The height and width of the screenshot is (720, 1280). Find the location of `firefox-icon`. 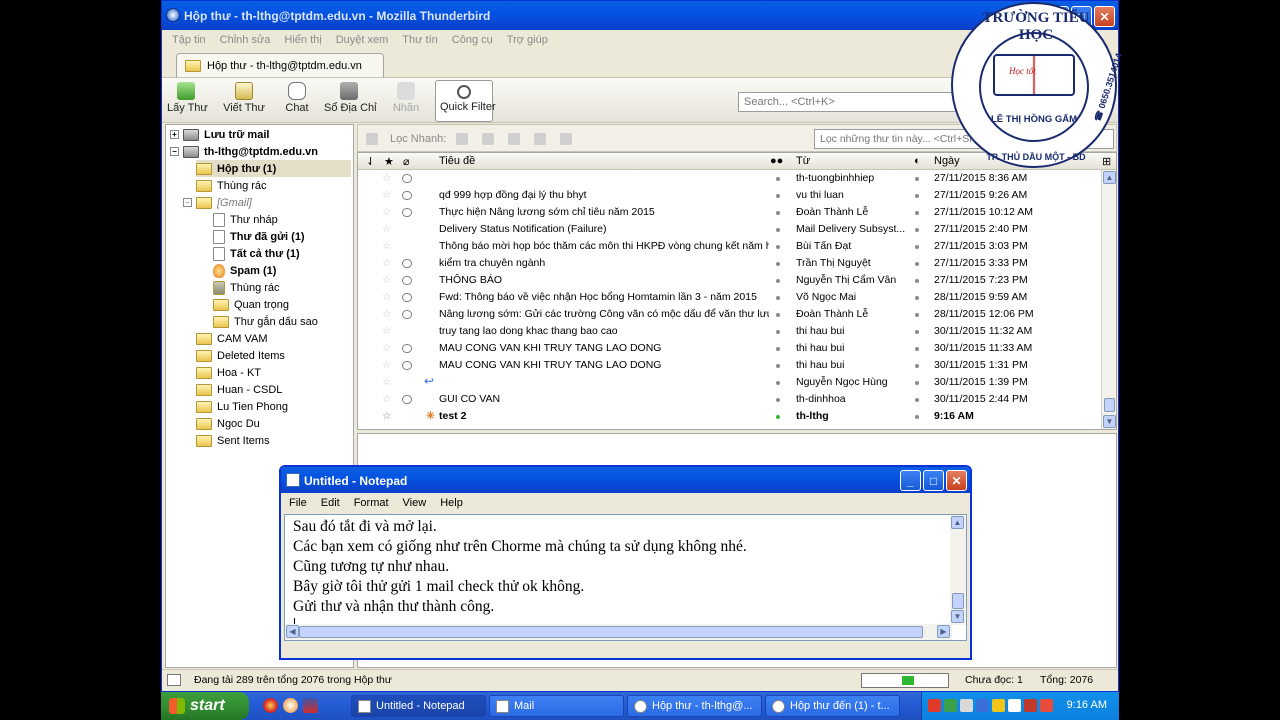

firefox-icon is located at coordinates (290, 705).